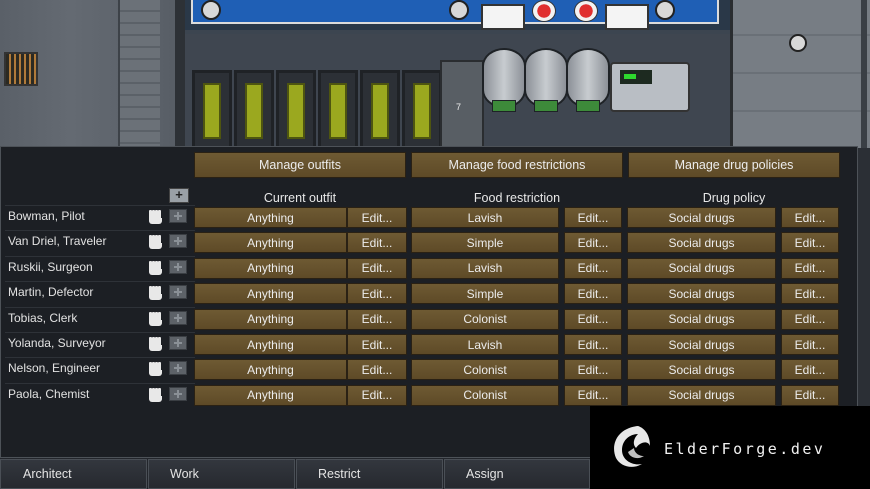 This screenshot has height=489, width=870. Describe the element at coordinates (650, 87) in the screenshot. I see `comms-console` at that location.